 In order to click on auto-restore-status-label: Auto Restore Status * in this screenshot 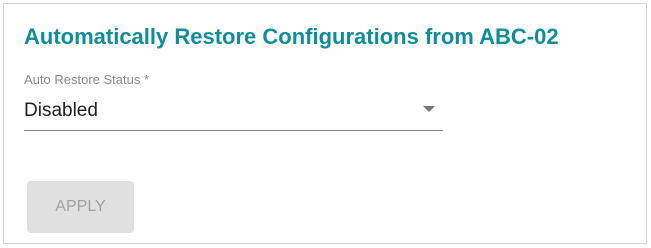, I will do `click(87, 79)`.